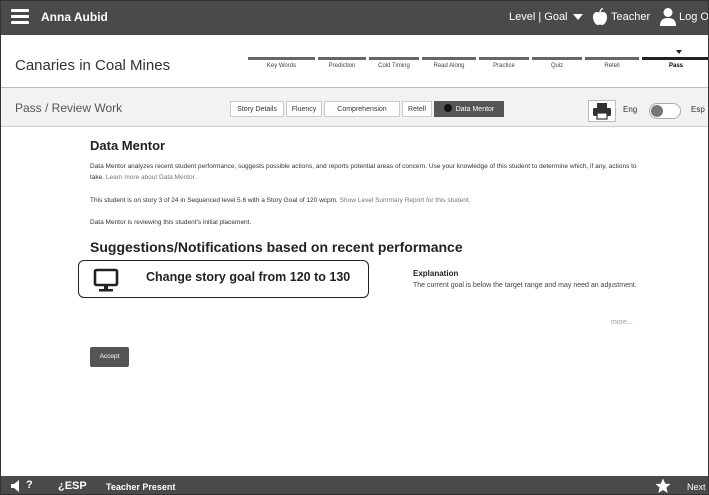 The height and width of the screenshot is (495, 709). What do you see at coordinates (151, 177) in the screenshot?
I see `learn-more-link: Learn more about Data Mentor.` at bounding box center [151, 177].